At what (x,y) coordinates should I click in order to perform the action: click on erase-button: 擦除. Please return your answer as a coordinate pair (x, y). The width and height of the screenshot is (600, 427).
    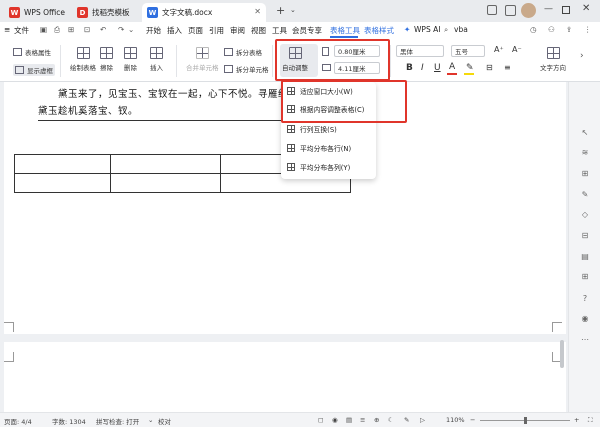
    Looking at the image, I should click on (106, 59).